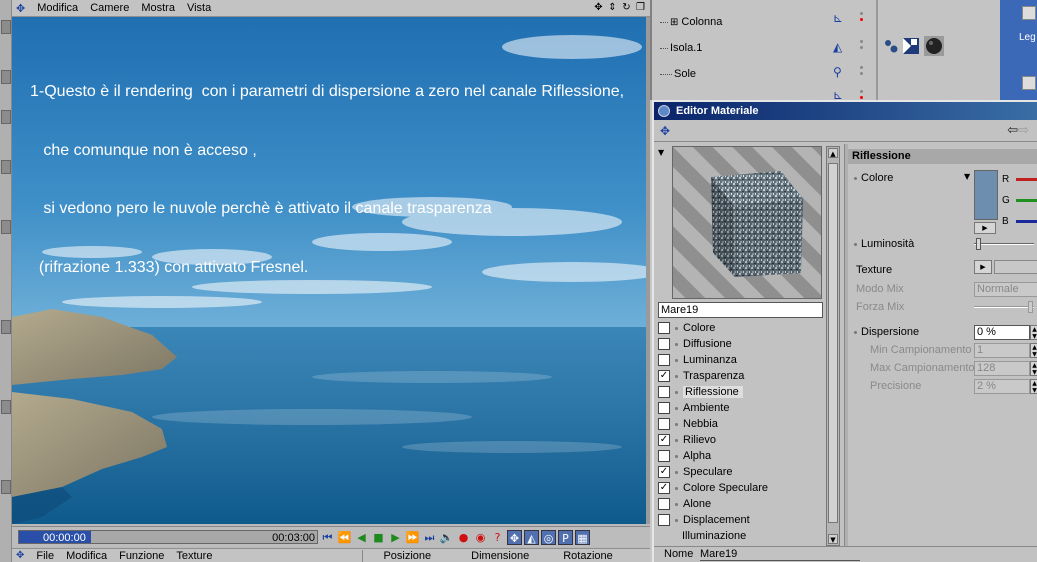 The image size is (1037, 562). Describe the element at coordinates (598, 7) in the screenshot. I see `move-view-icon: ✥` at that location.